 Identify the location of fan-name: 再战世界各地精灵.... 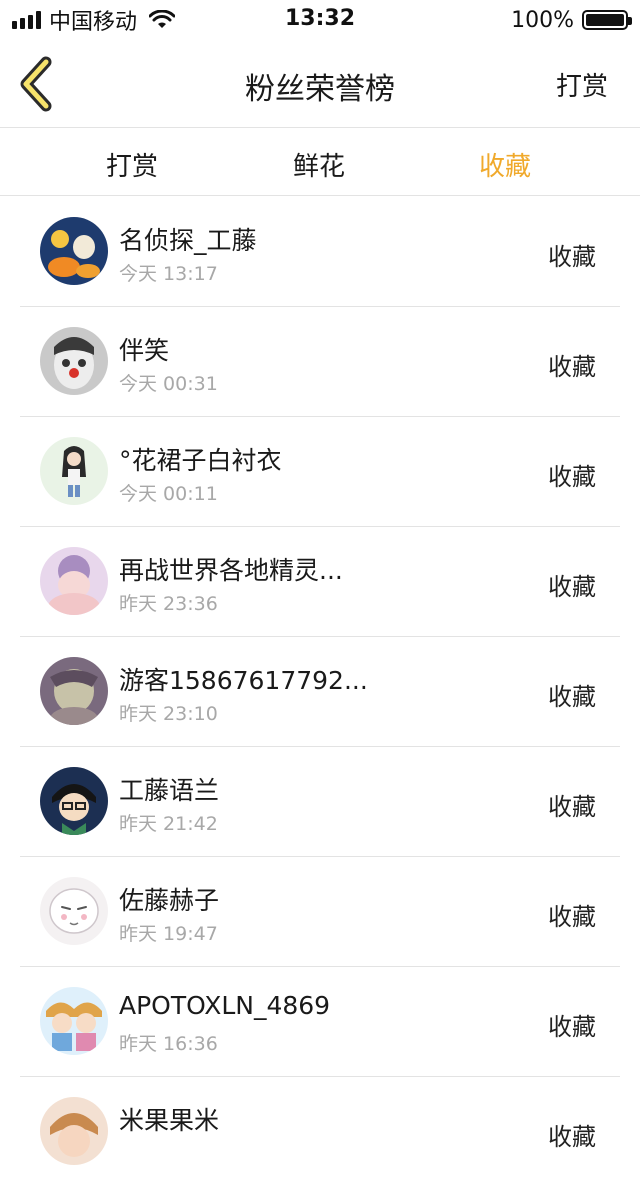
(231, 570).